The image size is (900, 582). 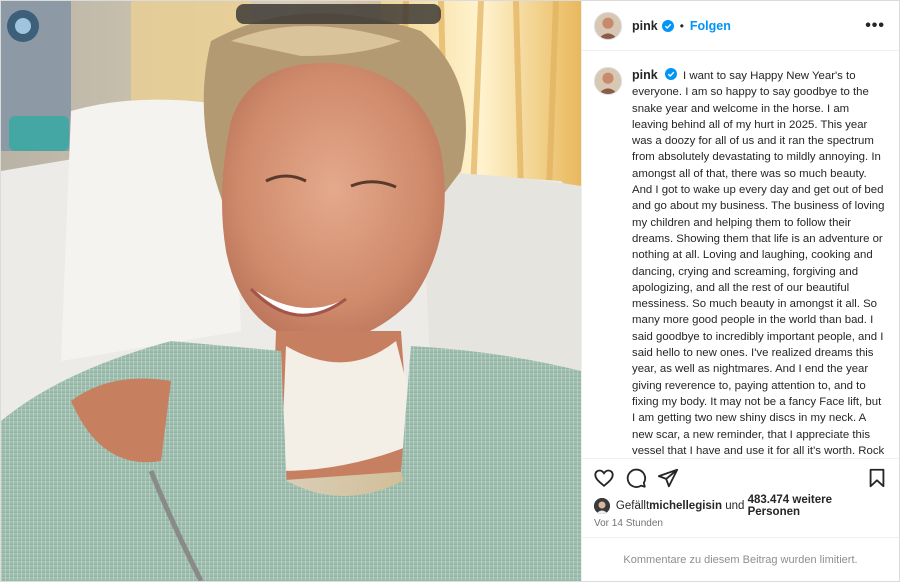 I want to click on comment-icon, so click(x=636, y=478).